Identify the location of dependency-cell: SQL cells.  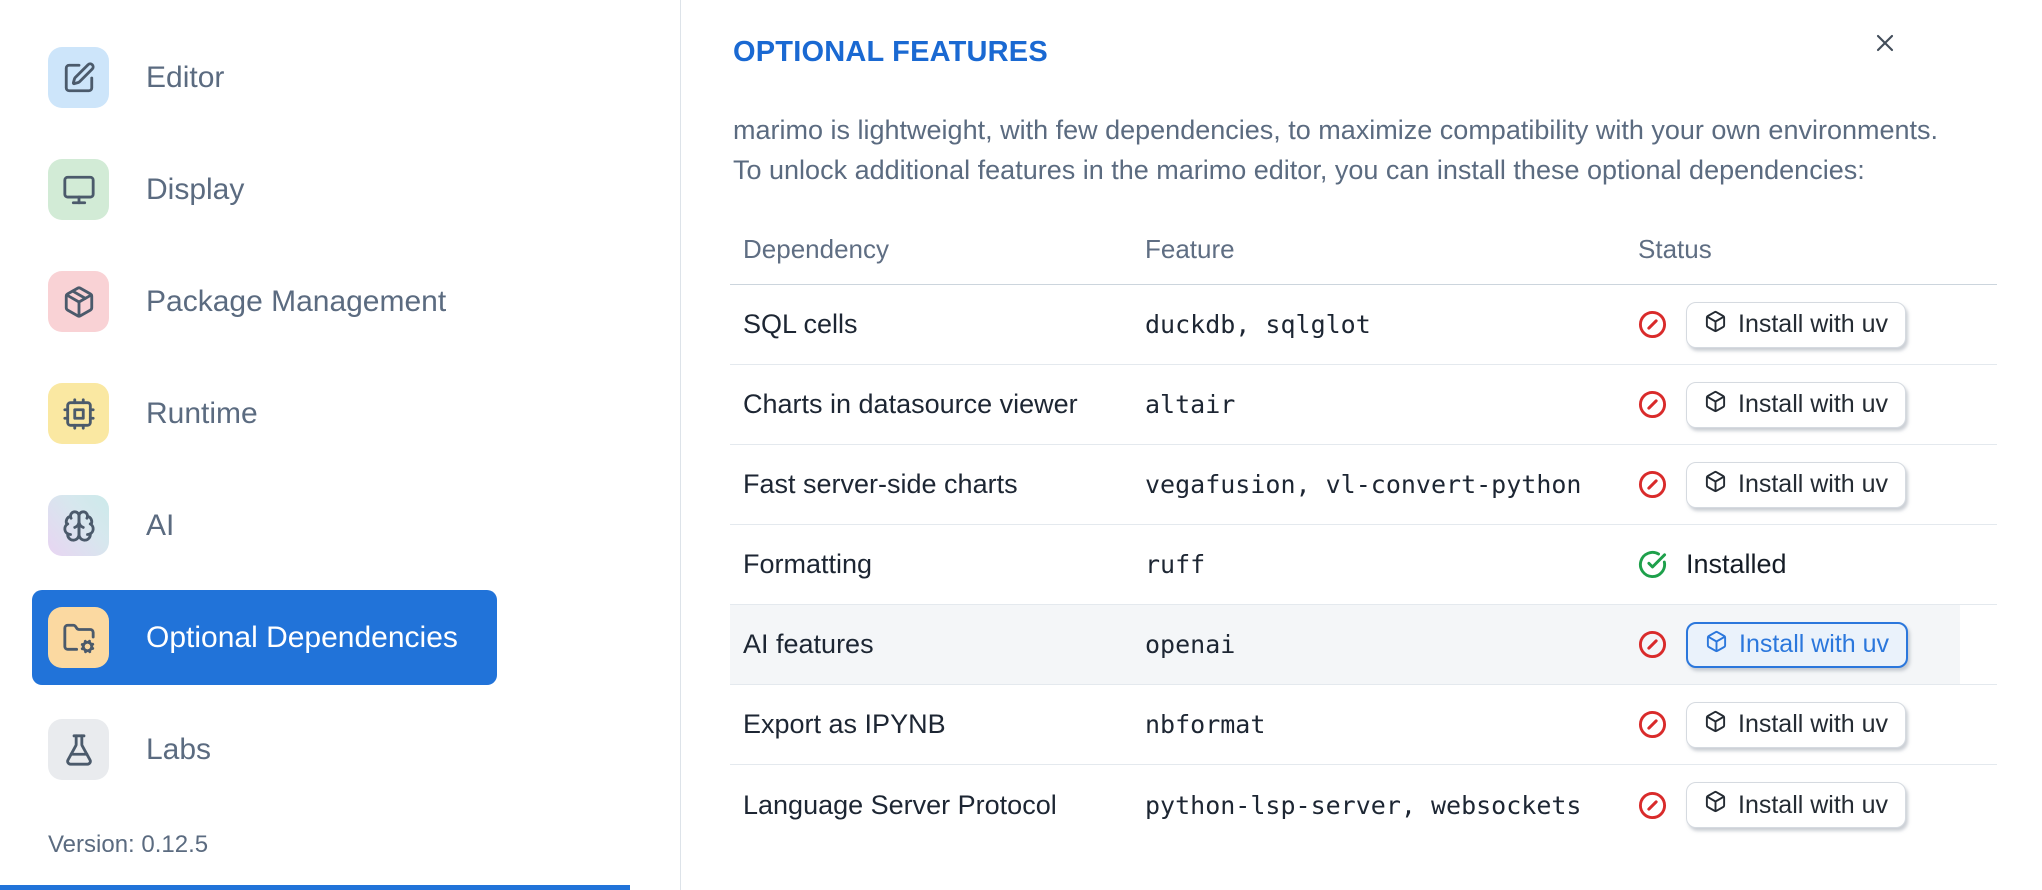
(800, 324).